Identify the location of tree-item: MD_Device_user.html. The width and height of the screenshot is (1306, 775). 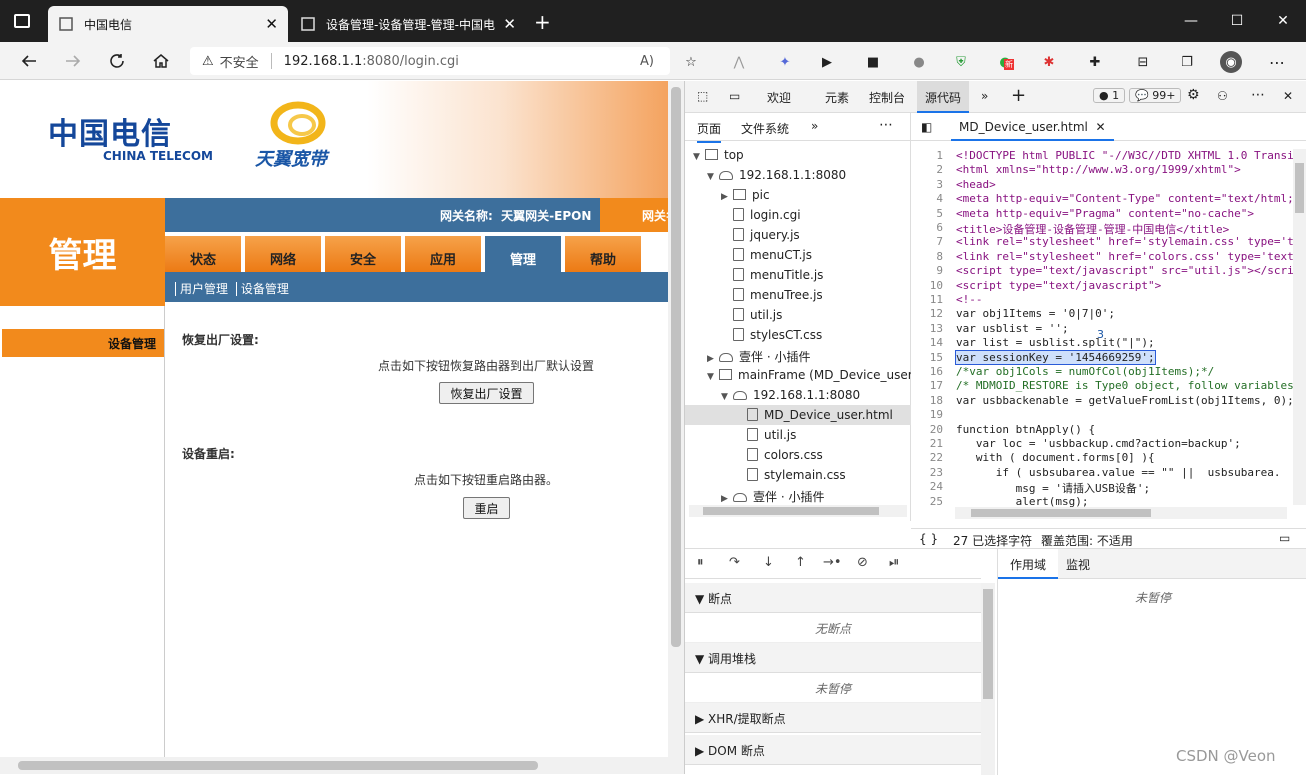
(798, 415).